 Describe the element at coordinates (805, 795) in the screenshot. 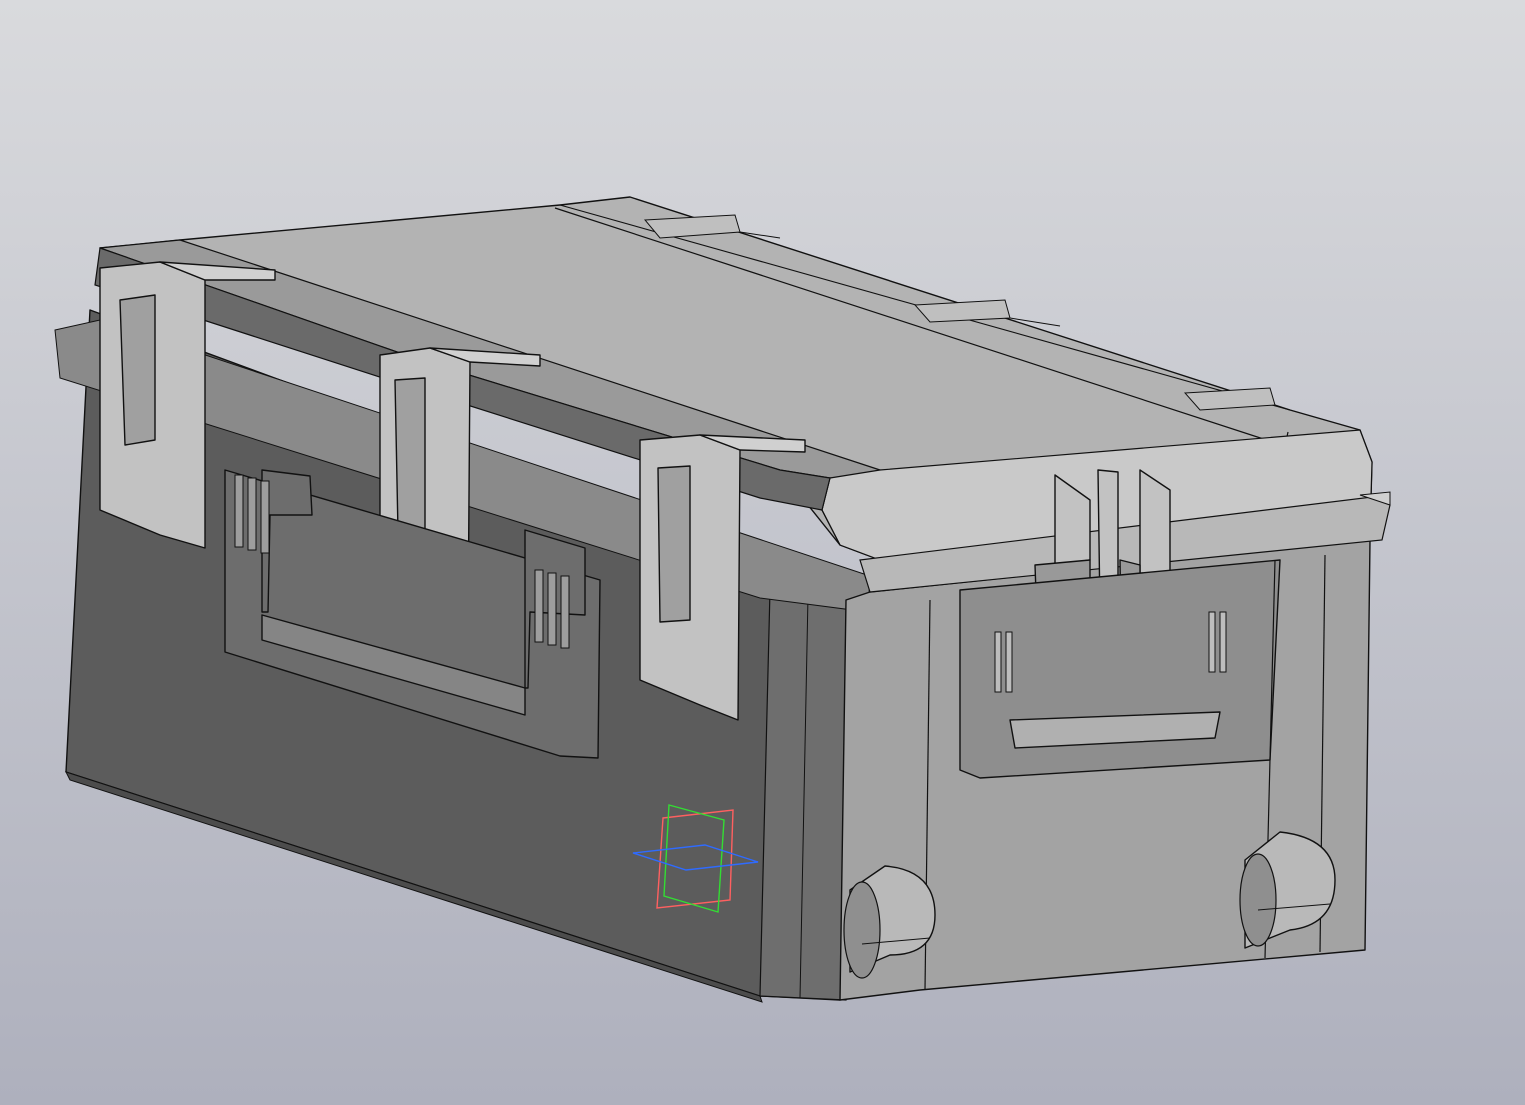

I see `front-corner-rounding` at that location.